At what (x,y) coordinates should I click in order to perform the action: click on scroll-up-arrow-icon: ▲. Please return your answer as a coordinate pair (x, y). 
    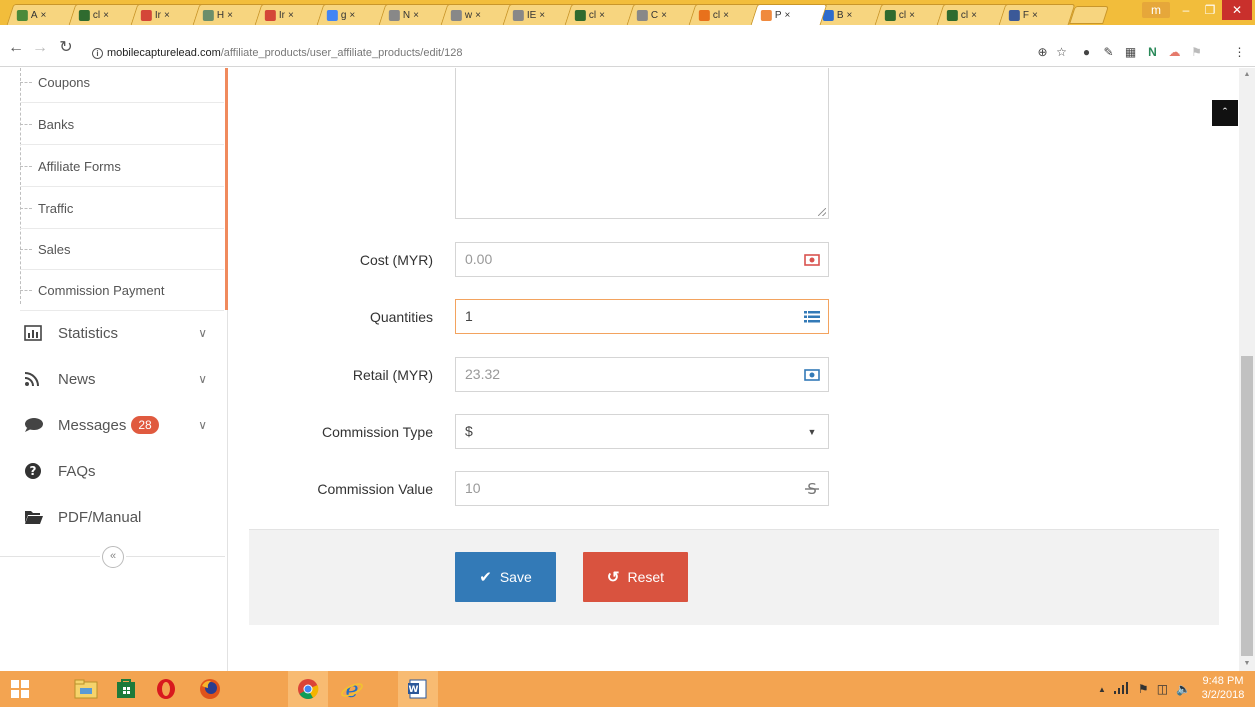
    Looking at the image, I should click on (1247, 75).